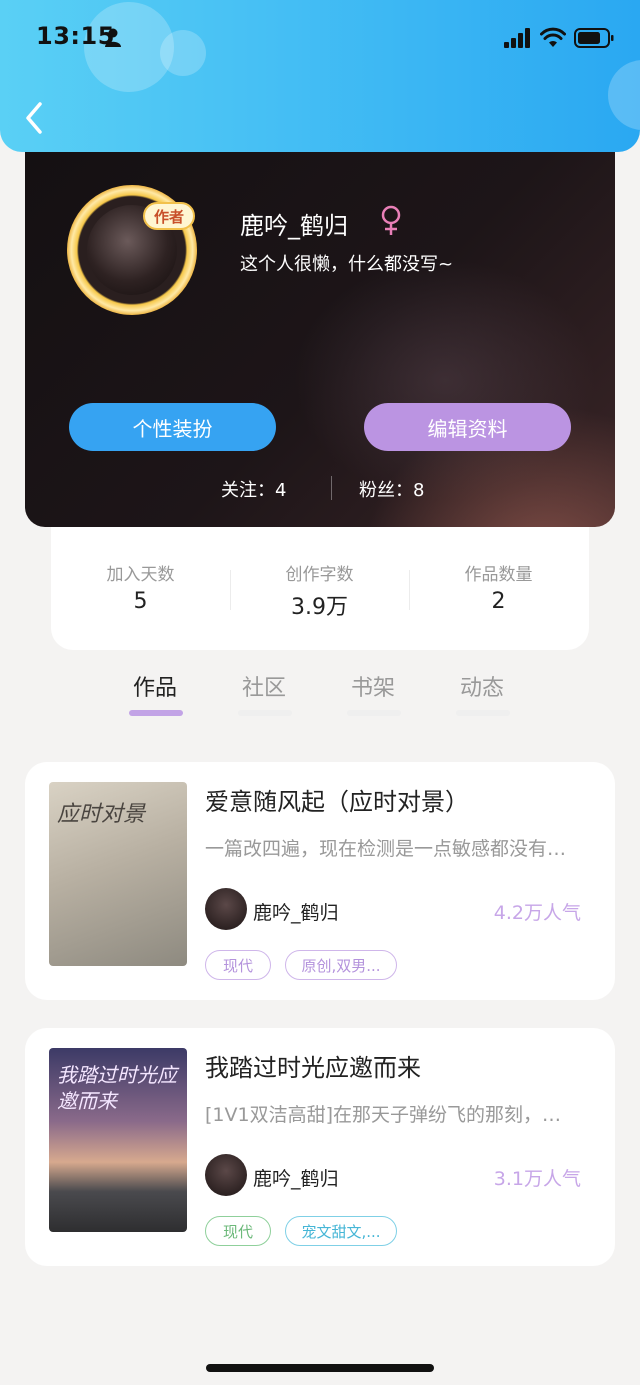 This screenshot has height=1385, width=640. Describe the element at coordinates (156, 713) in the screenshot. I see `tab-active-indicator` at that location.